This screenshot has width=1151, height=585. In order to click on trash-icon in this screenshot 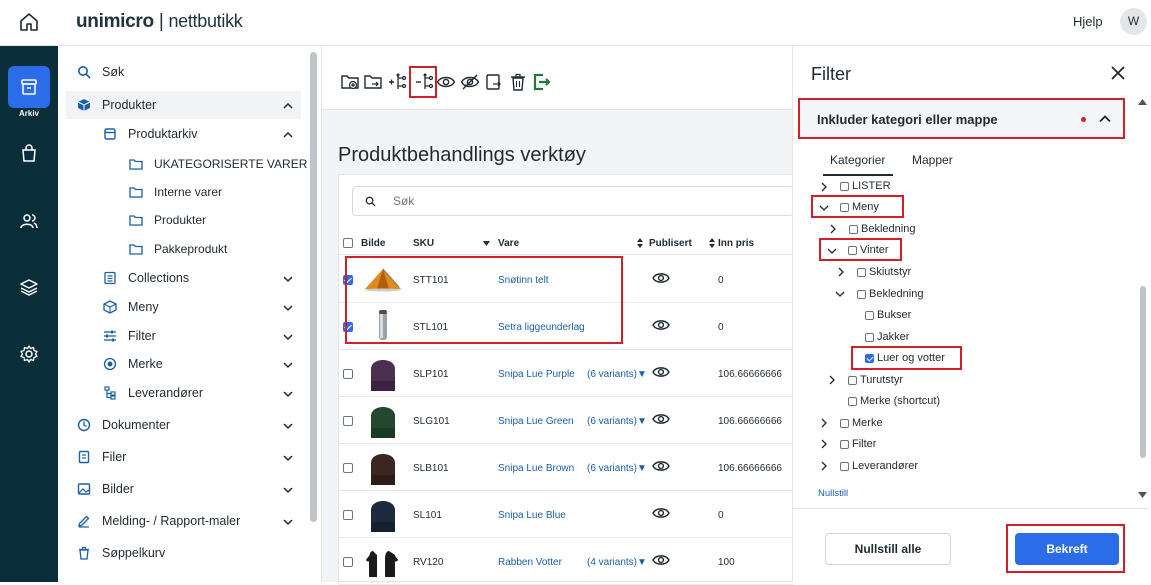, I will do `click(518, 82)`.